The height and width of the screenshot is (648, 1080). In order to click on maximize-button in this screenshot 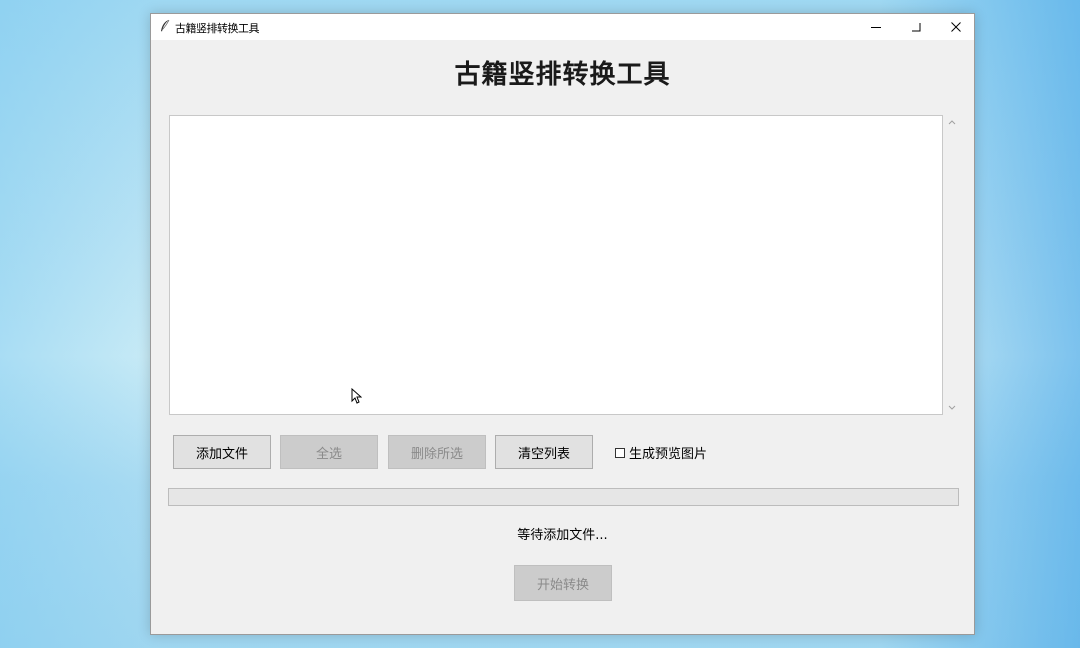, I will do `click(916, 27)`.